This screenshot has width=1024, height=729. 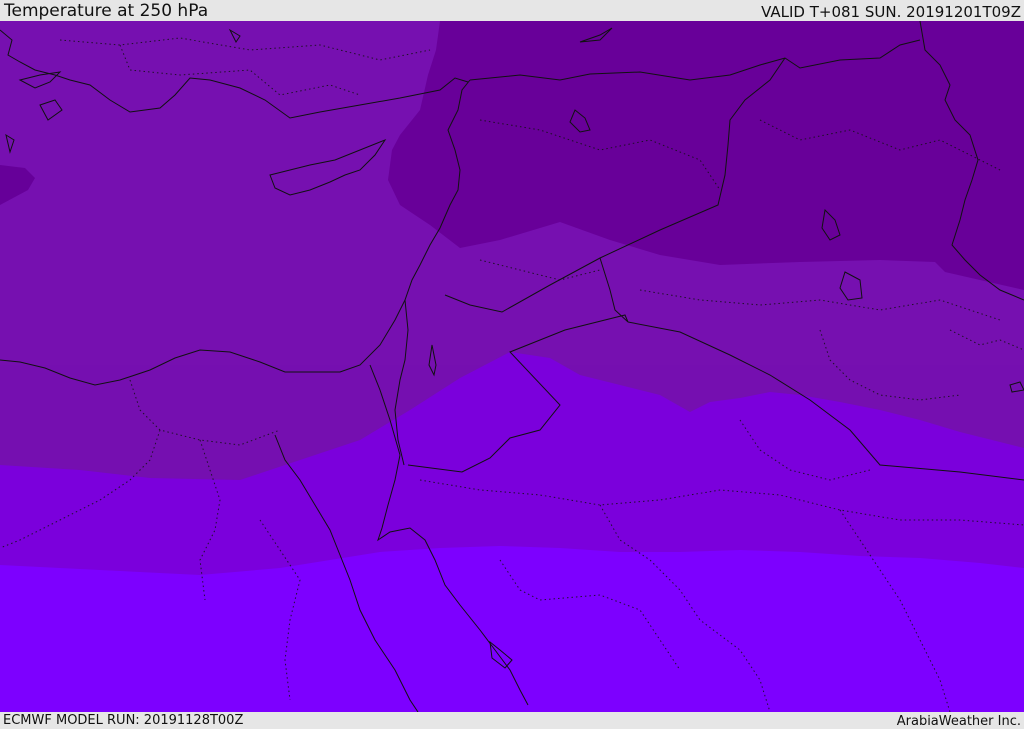 What do you see at coordinates (123, 720) in the screenshot?
I see `model-run-label: ECMWF MODEL RUN: 20191128T00Z` at bounding box center [123, 720].